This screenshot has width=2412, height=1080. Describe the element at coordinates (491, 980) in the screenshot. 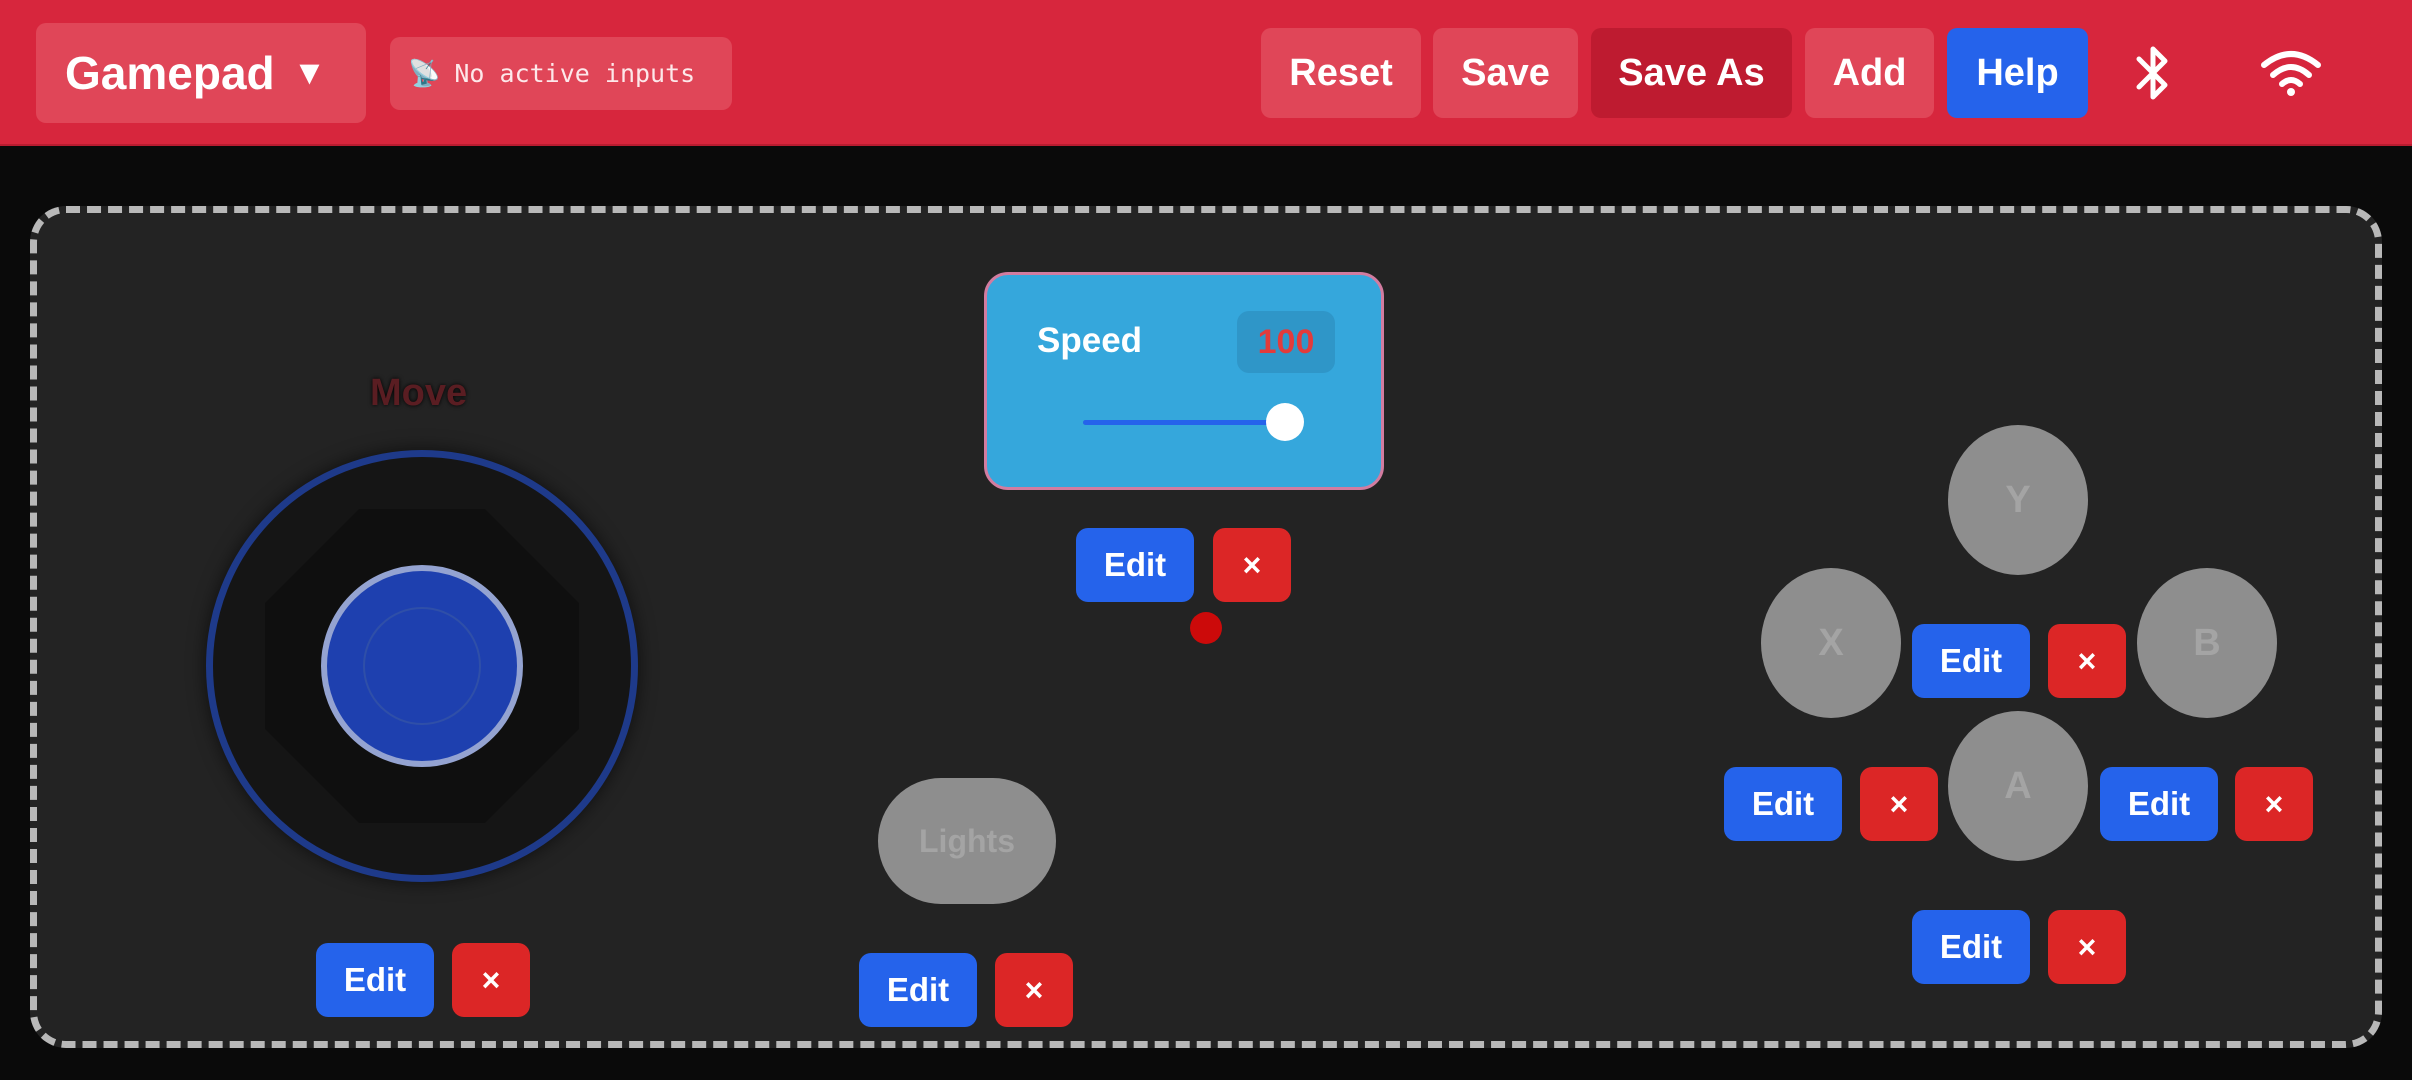

I see `joystick-delete-button: ×` at that location.